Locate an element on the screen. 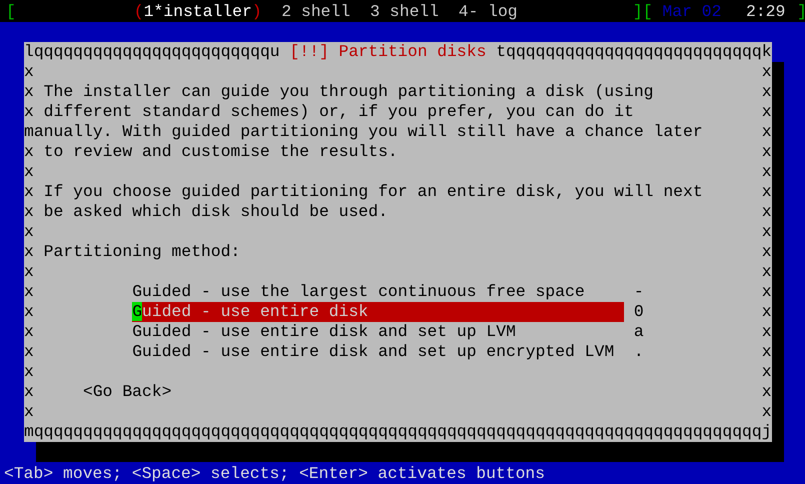 This screenshot has height=484, width=805. date-label: Mar 02 is located at coordinates (692, 12).